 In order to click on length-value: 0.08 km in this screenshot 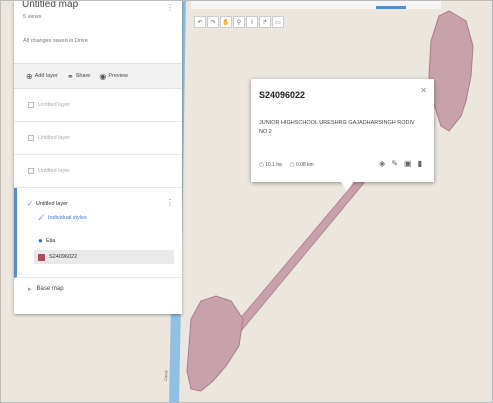, I will do `click(304, 165)`.